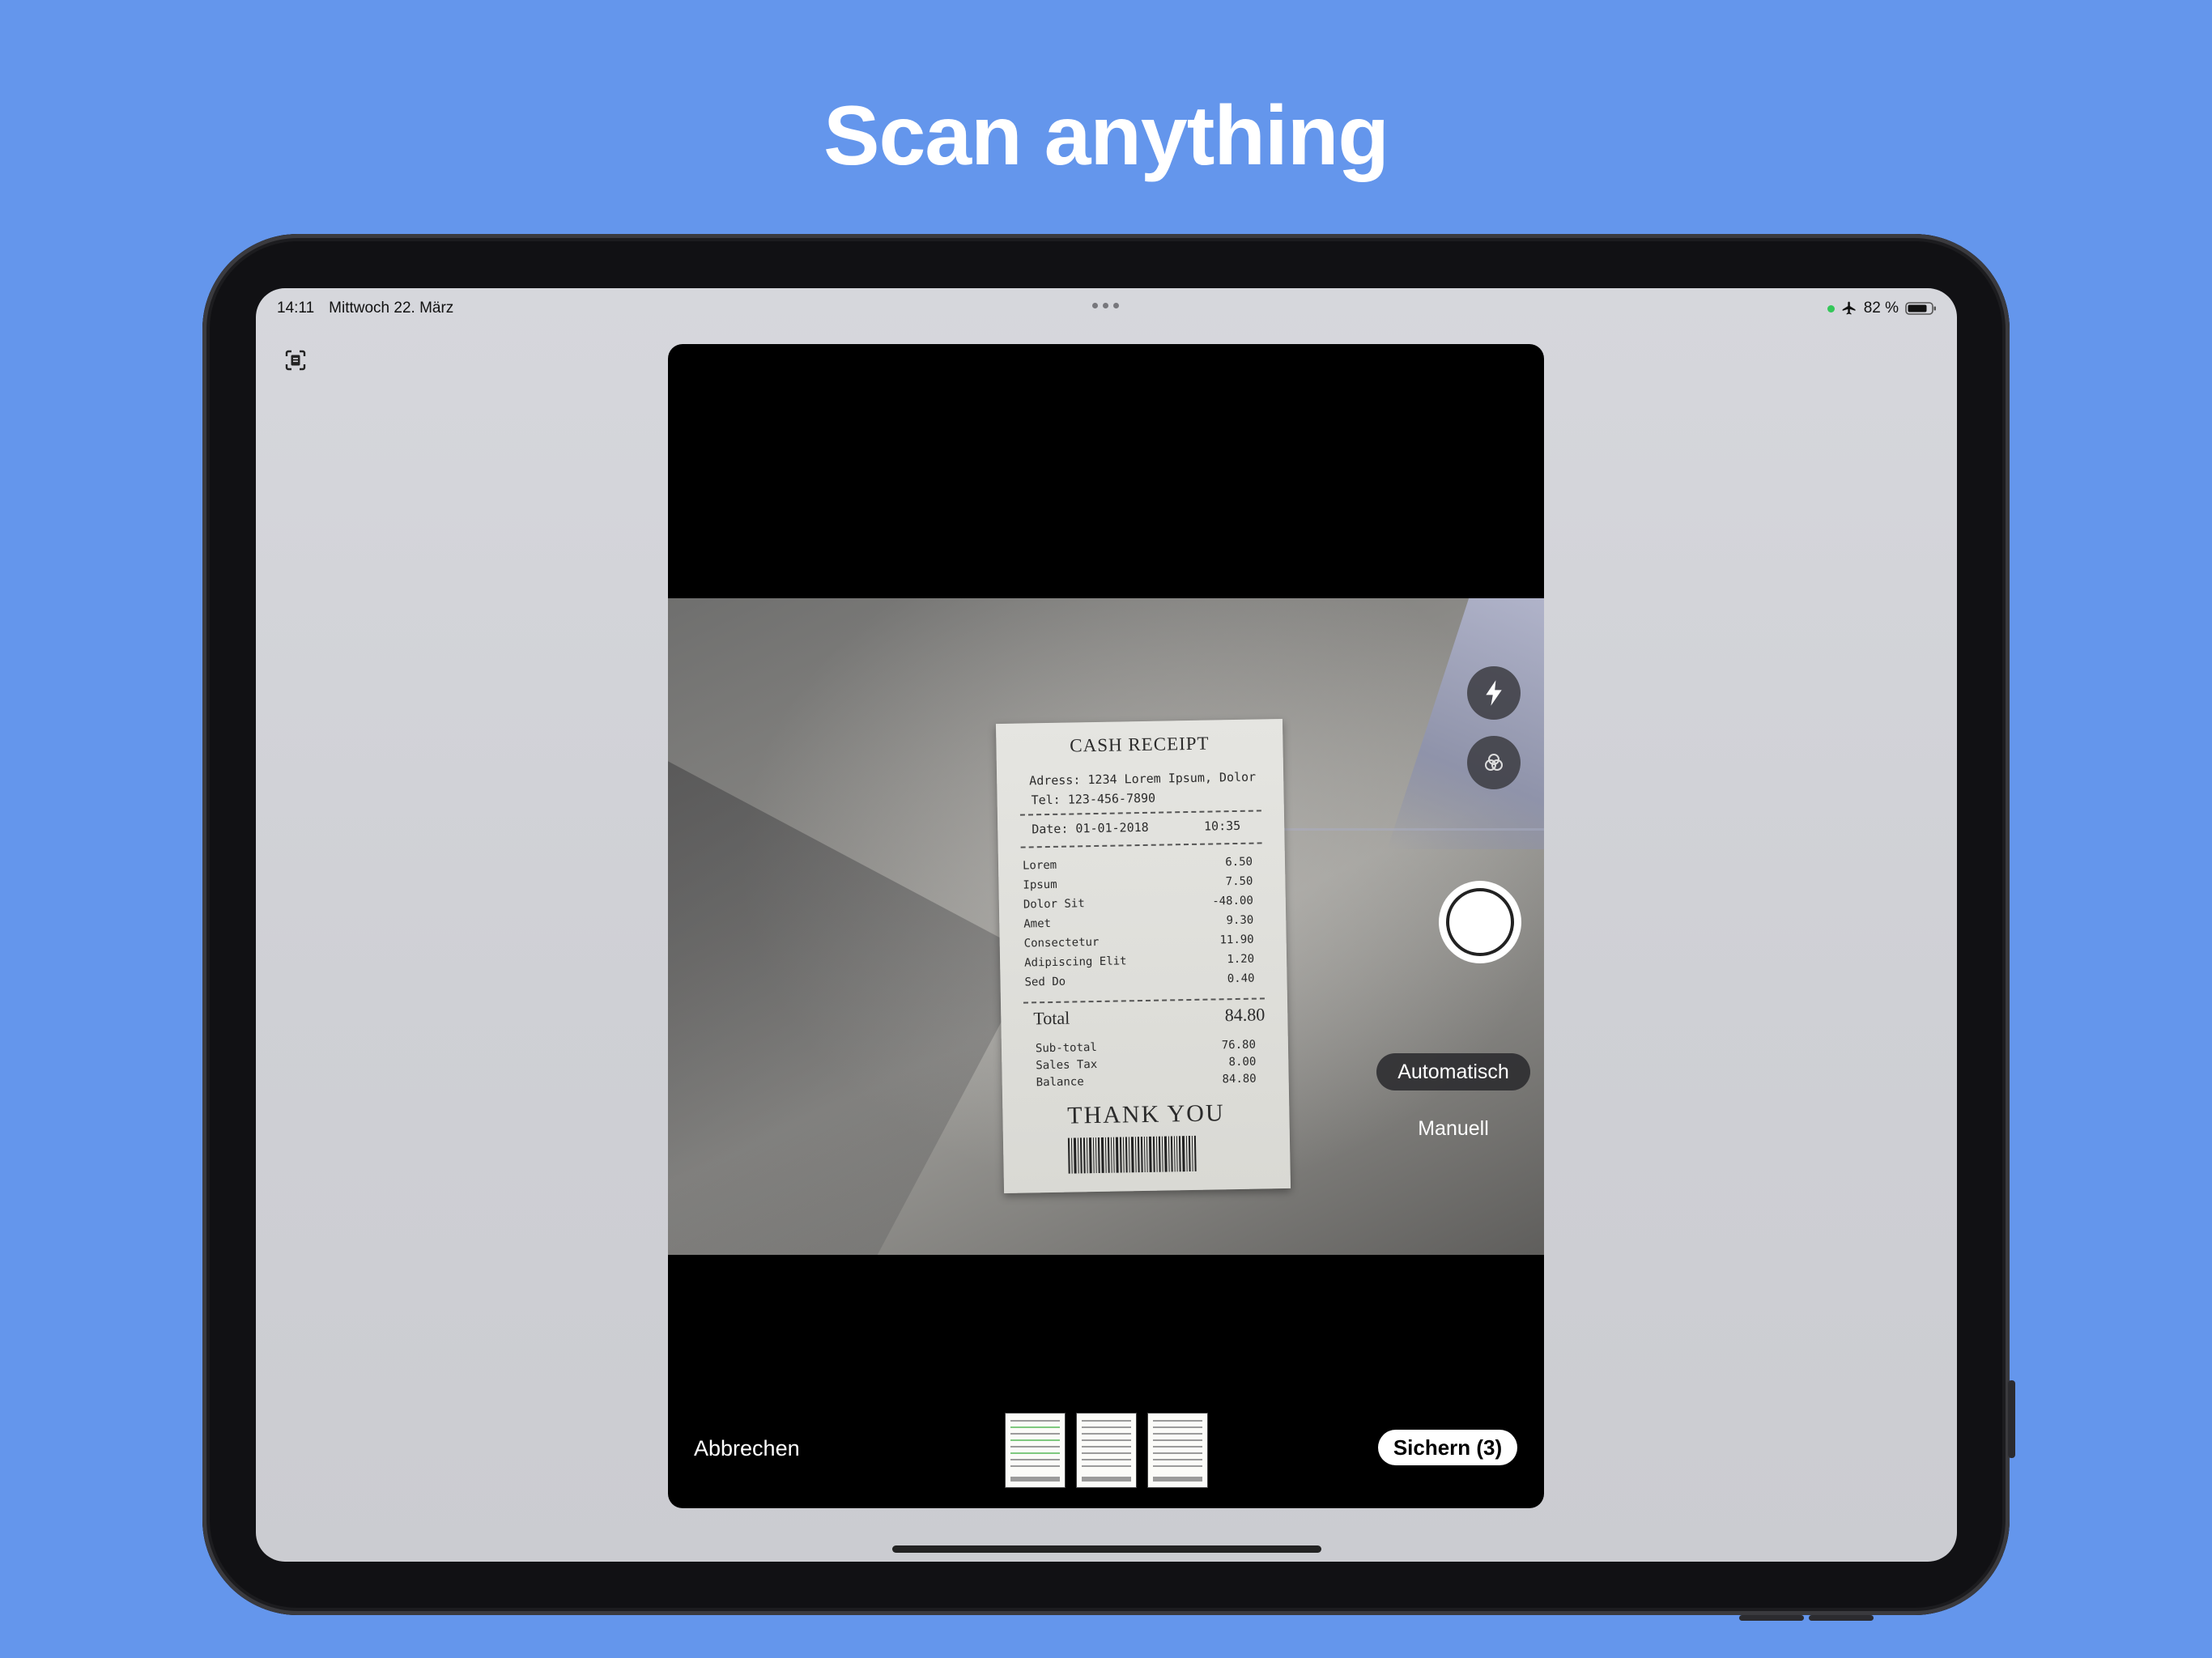  I want to click on receipt-item-row: Ipsum 7.50, so click(1138, 883).